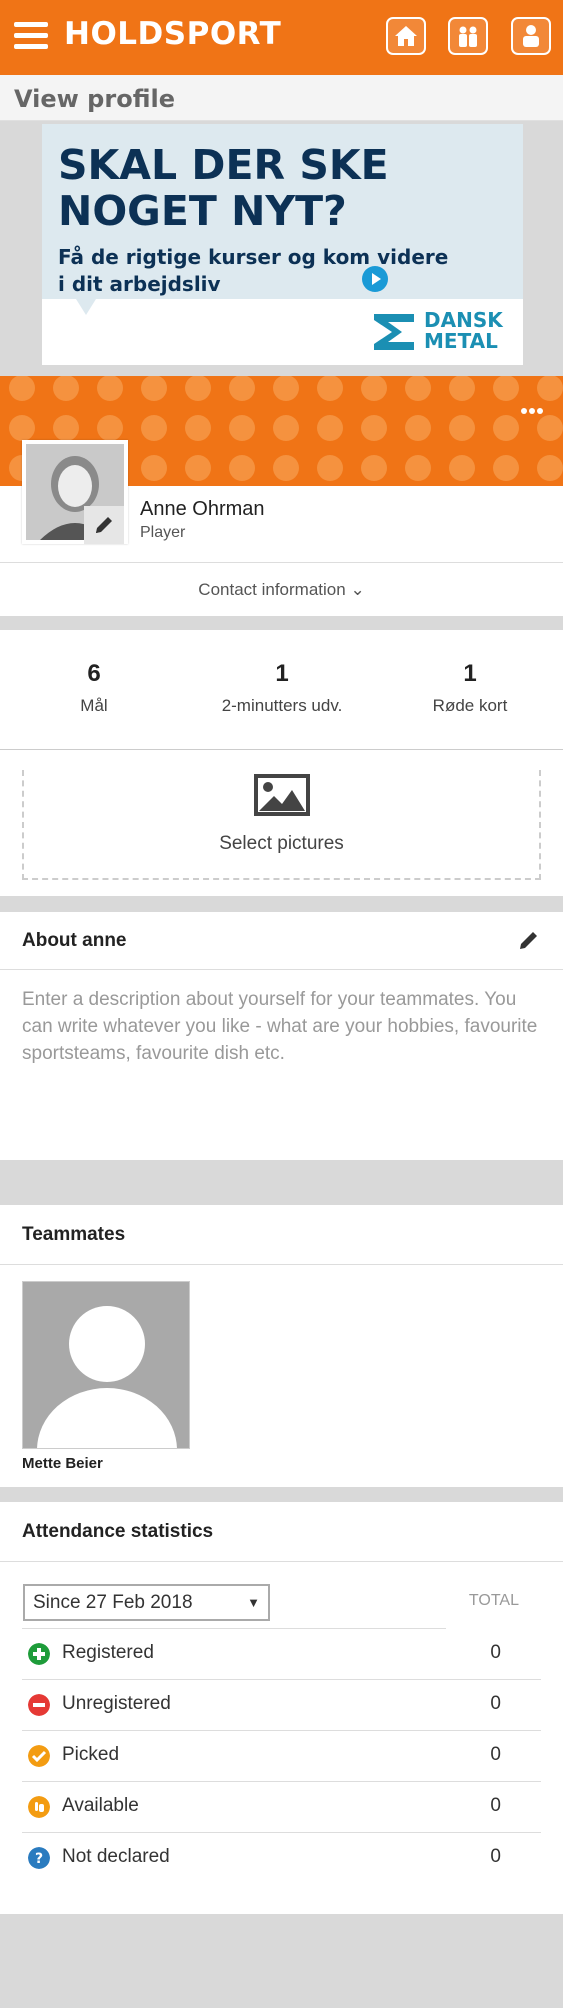 The height and width of the screenshot is (2008, 563). I want to click on page-title-bar: View profile, so click(281, 98).